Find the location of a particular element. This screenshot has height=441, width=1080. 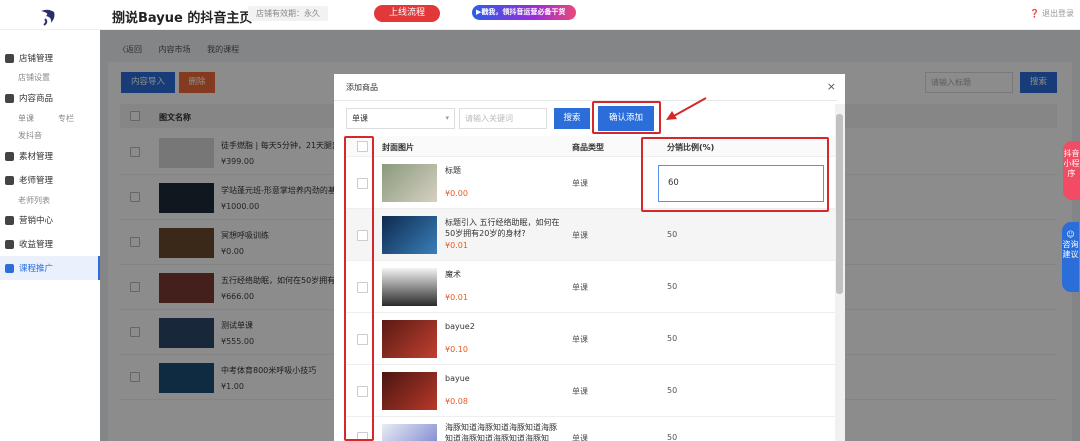

product-name: bayue is located at coordinates (457, 378).